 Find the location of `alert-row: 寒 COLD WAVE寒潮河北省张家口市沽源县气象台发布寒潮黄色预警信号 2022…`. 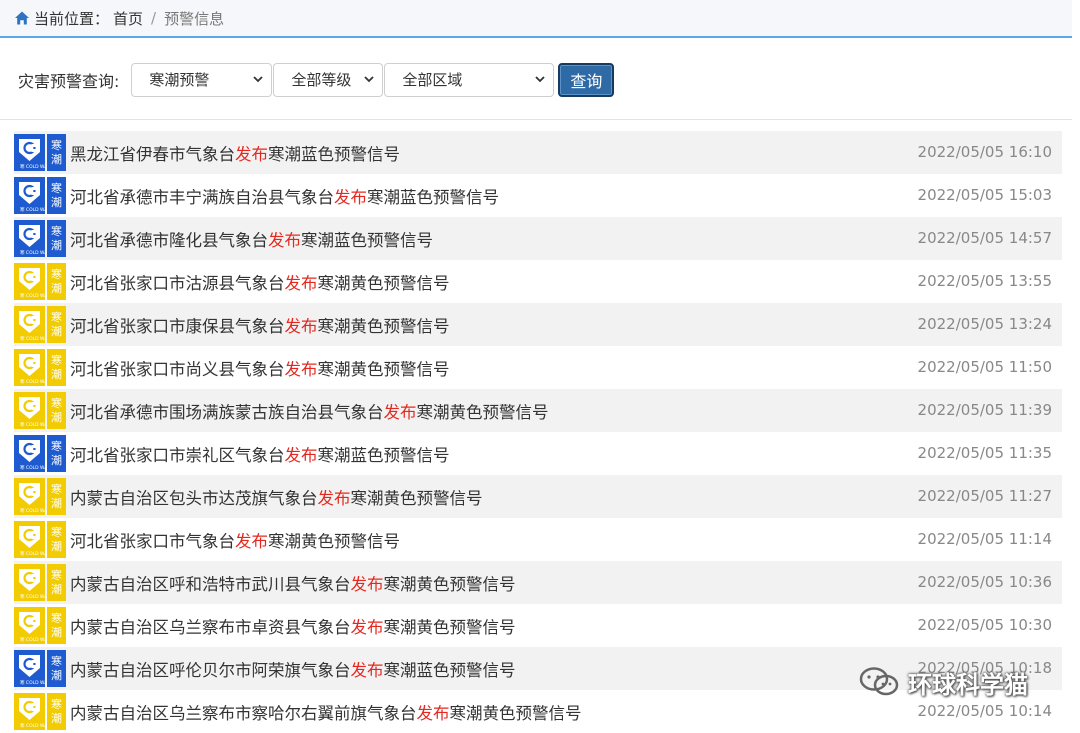

alert-row: 寒 COLD WAVE寒潮河北省张家口市沽源县气象台发布寒潮黄色预警信号 2022… is located at coordinates (538, 281).